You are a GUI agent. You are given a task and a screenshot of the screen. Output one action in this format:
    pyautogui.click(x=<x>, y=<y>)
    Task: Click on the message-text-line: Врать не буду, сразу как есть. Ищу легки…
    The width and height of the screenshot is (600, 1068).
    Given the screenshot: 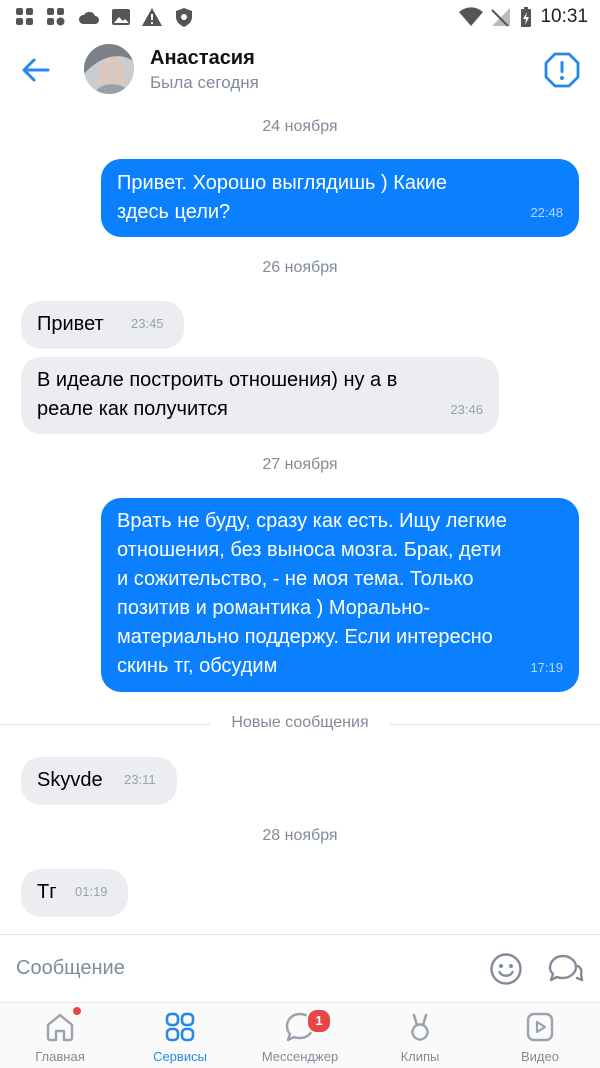 What is the action you would take?
    pyautogui.click(x=312, y=521)
    